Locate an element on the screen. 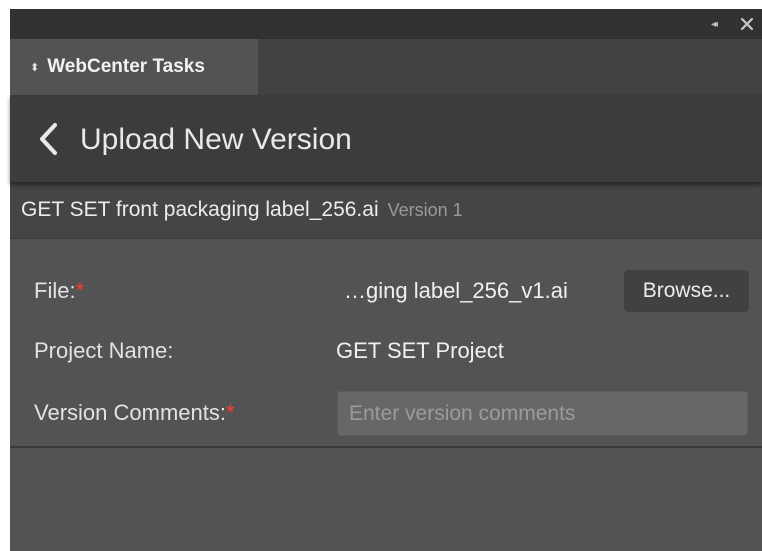  tab-webcenter-tasks: ⬍ WebCenter Tasks is located at coordinates (134, 67).